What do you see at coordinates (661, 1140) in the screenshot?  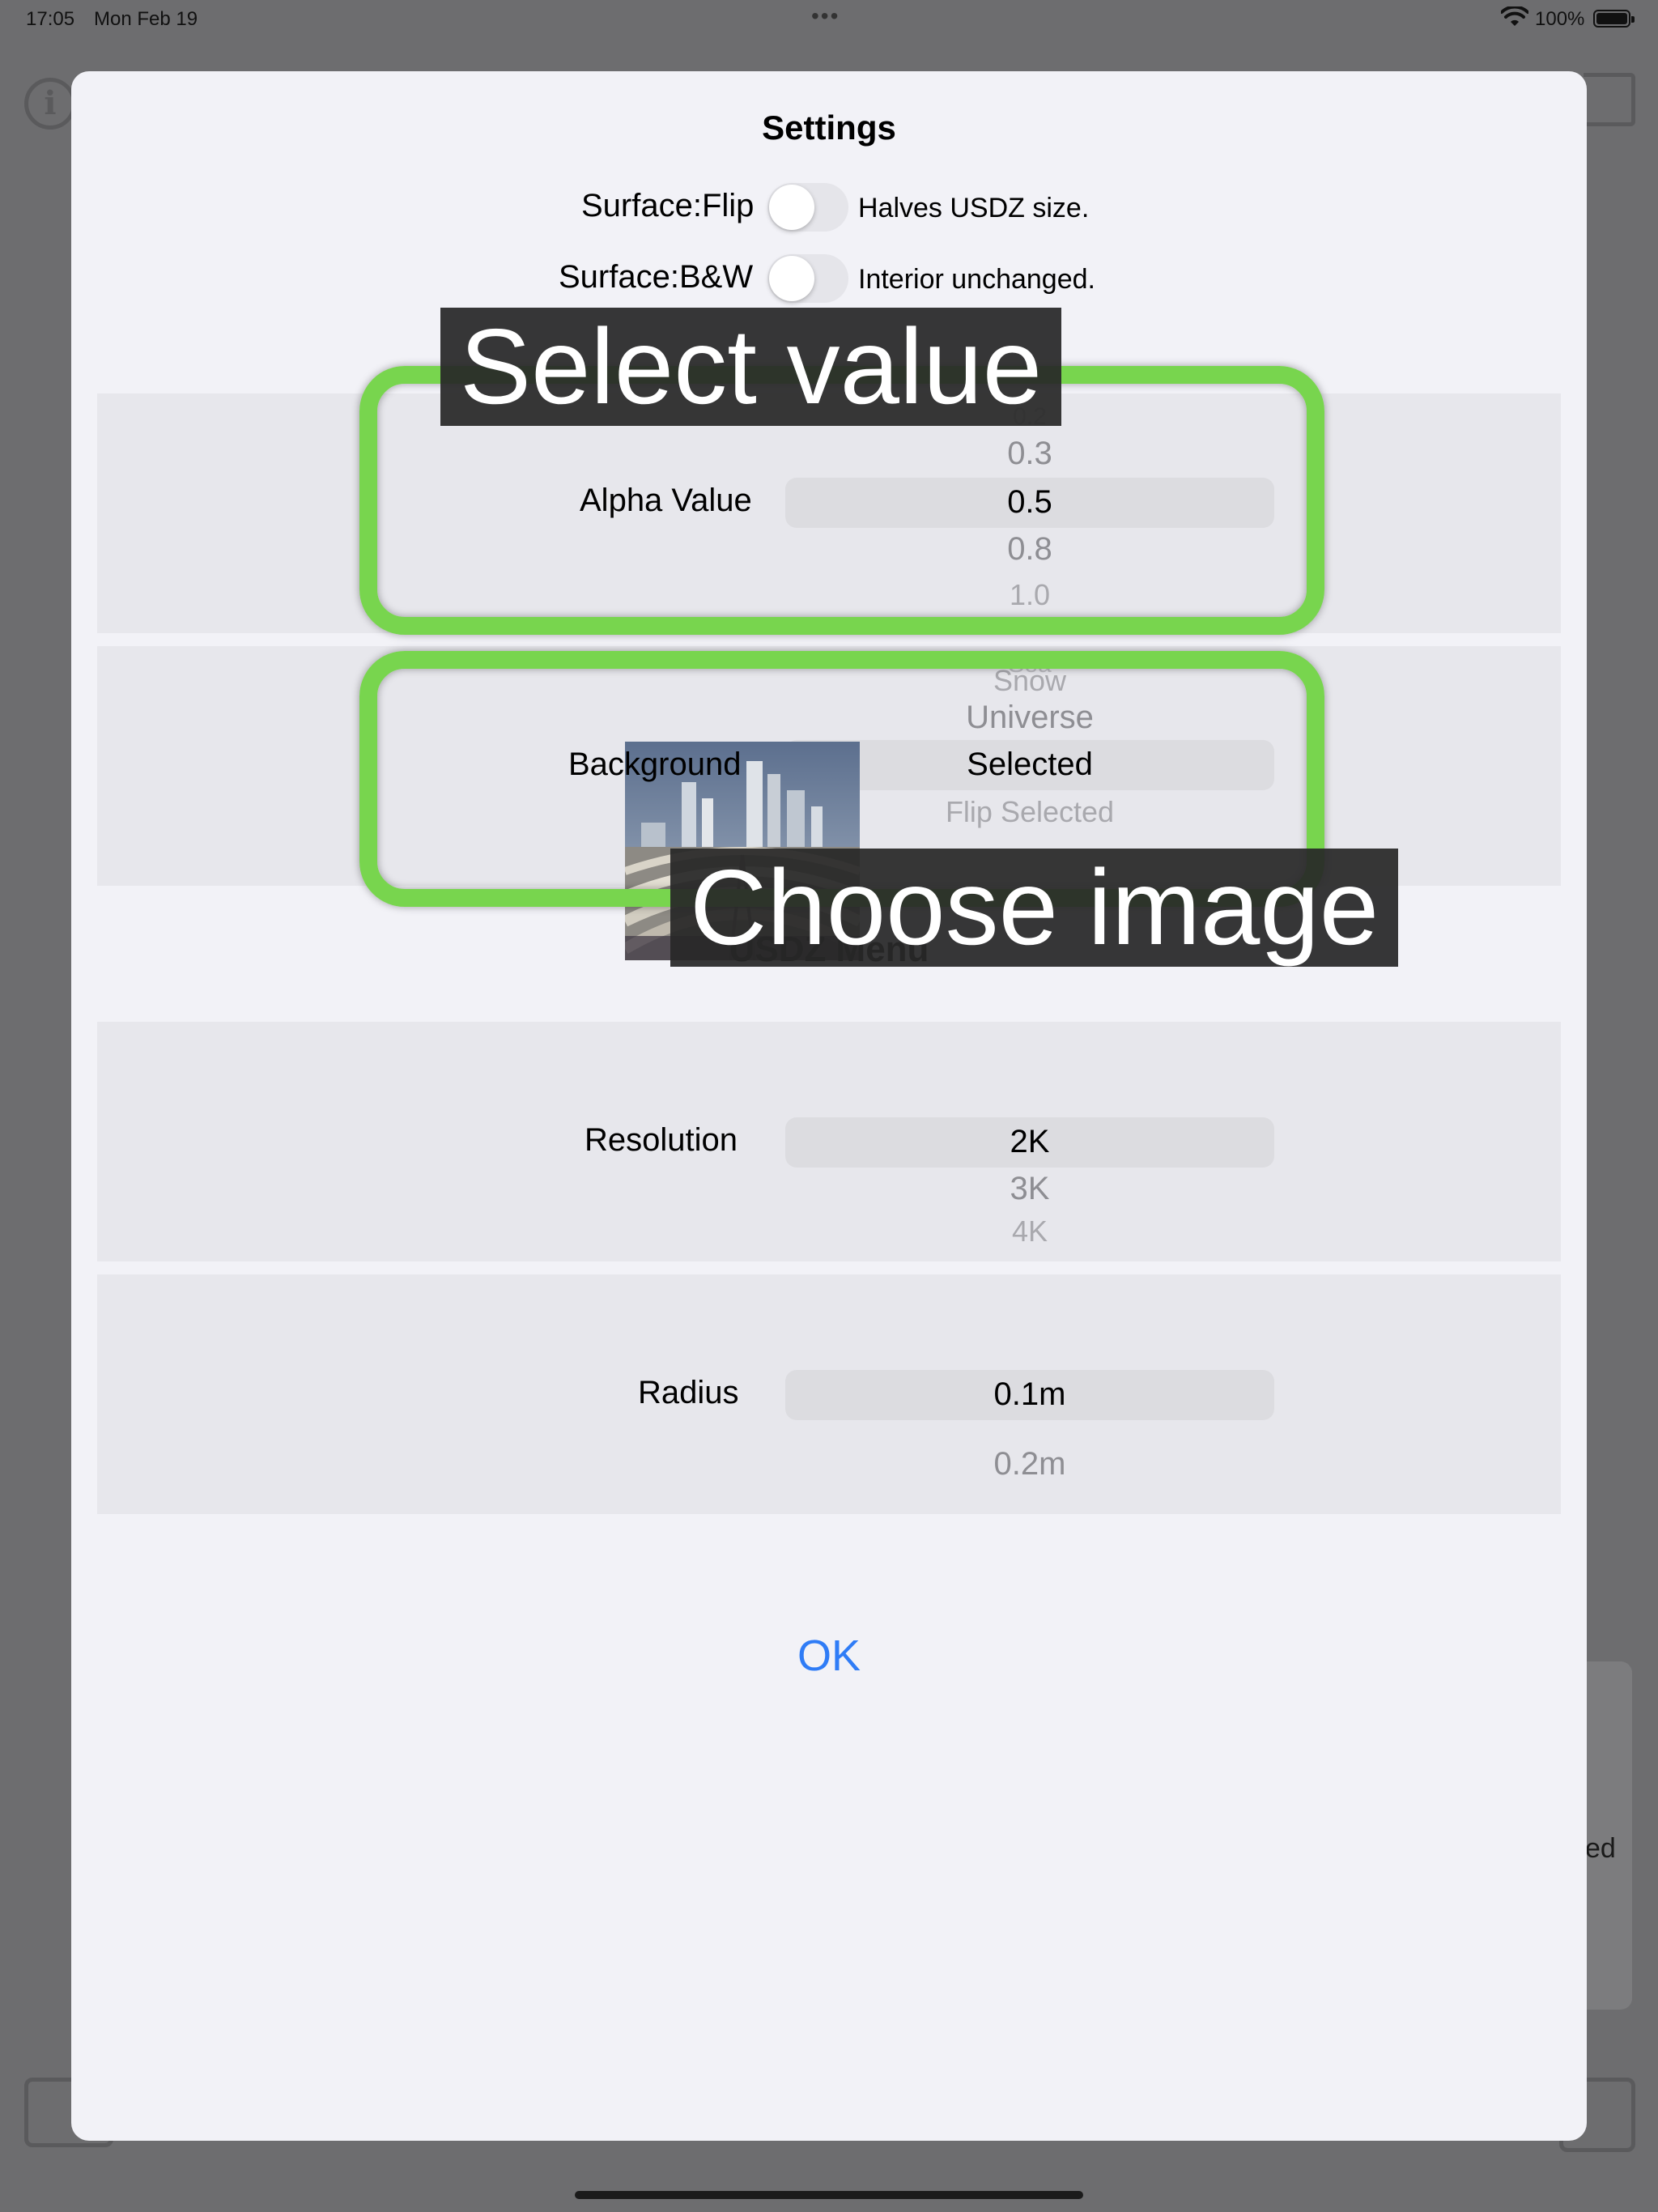 I see `resolution-label: Resolution` at bounding box center [661, 1140].